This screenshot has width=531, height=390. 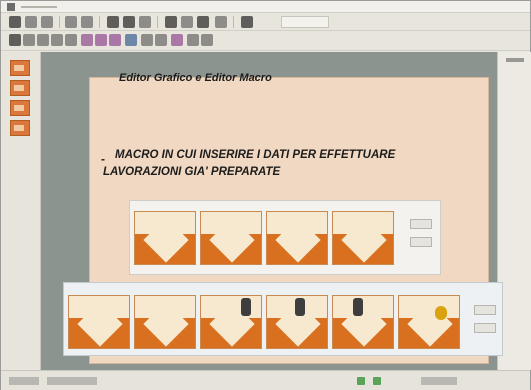 What do you see at coordinates (361, 381) in the screenshot?
I see `view-normal-icon` at bounding box center [361, 381].